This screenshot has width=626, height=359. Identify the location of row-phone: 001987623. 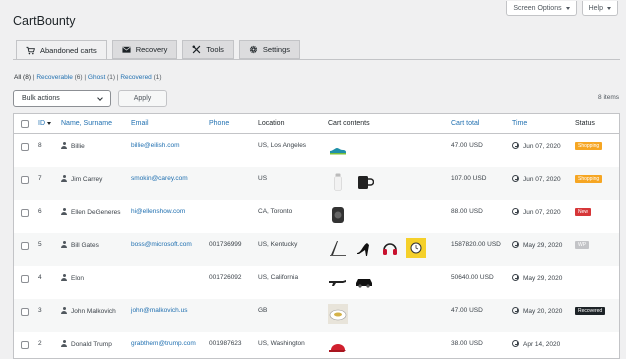
(225, 343).